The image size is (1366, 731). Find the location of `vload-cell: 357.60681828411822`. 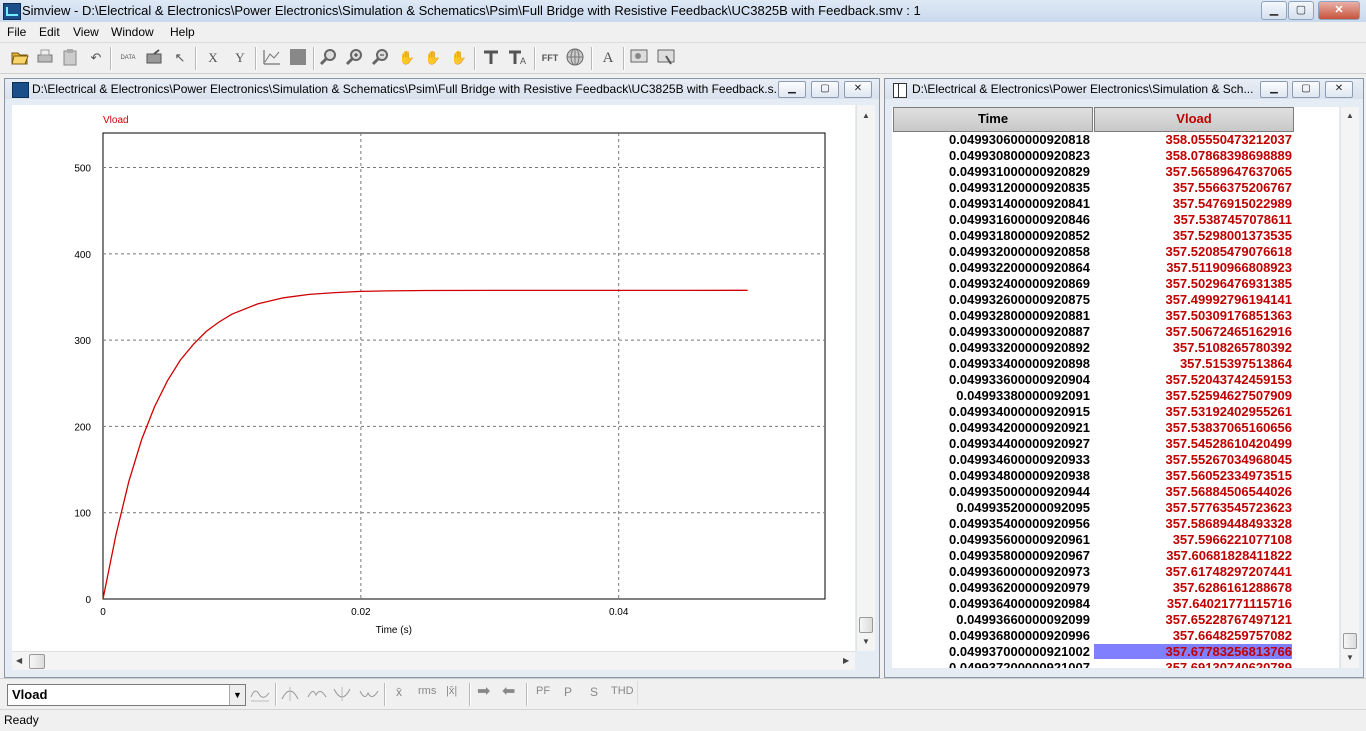

vload-cell: 357.60681828411822 is located at coordinates (1193, 555).